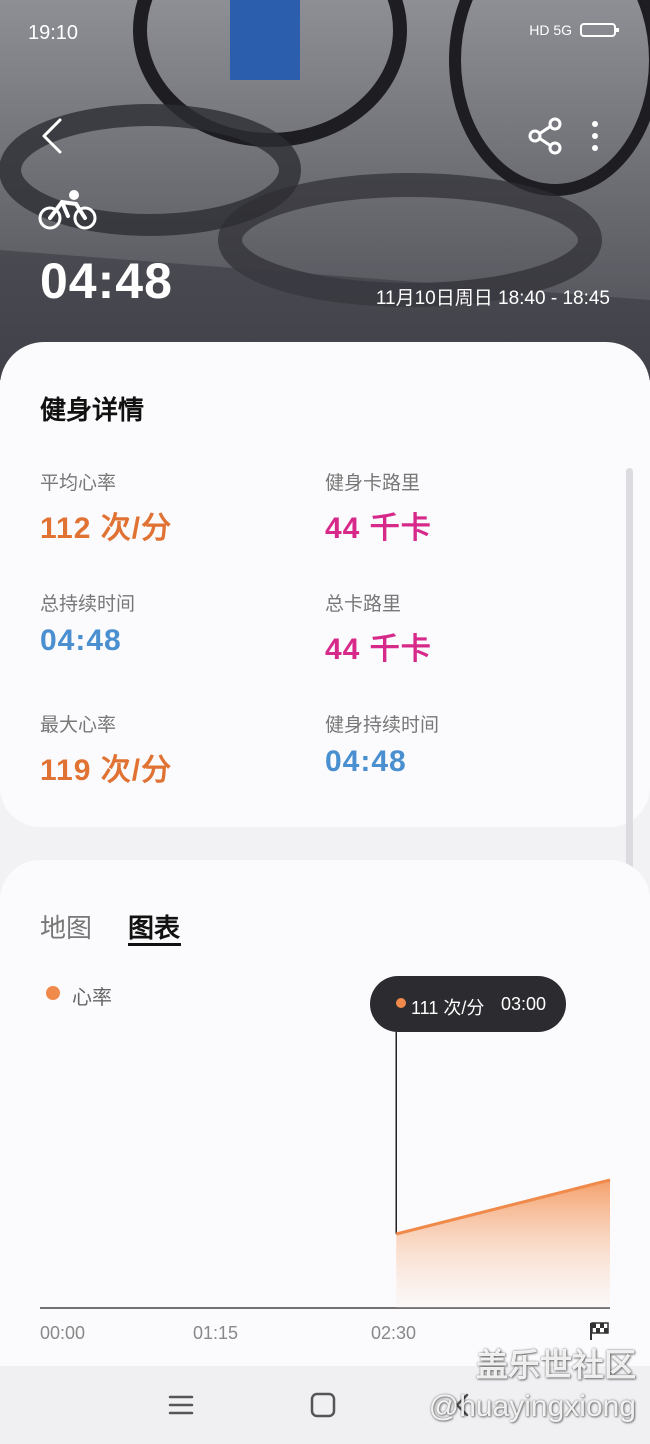 Image resolution: width=650 pixels, height=1444 pixels. Describe the element at coordinates (555, 1365) in the screenshot. I see `watermark-site: 盖乐世社区` at that location.